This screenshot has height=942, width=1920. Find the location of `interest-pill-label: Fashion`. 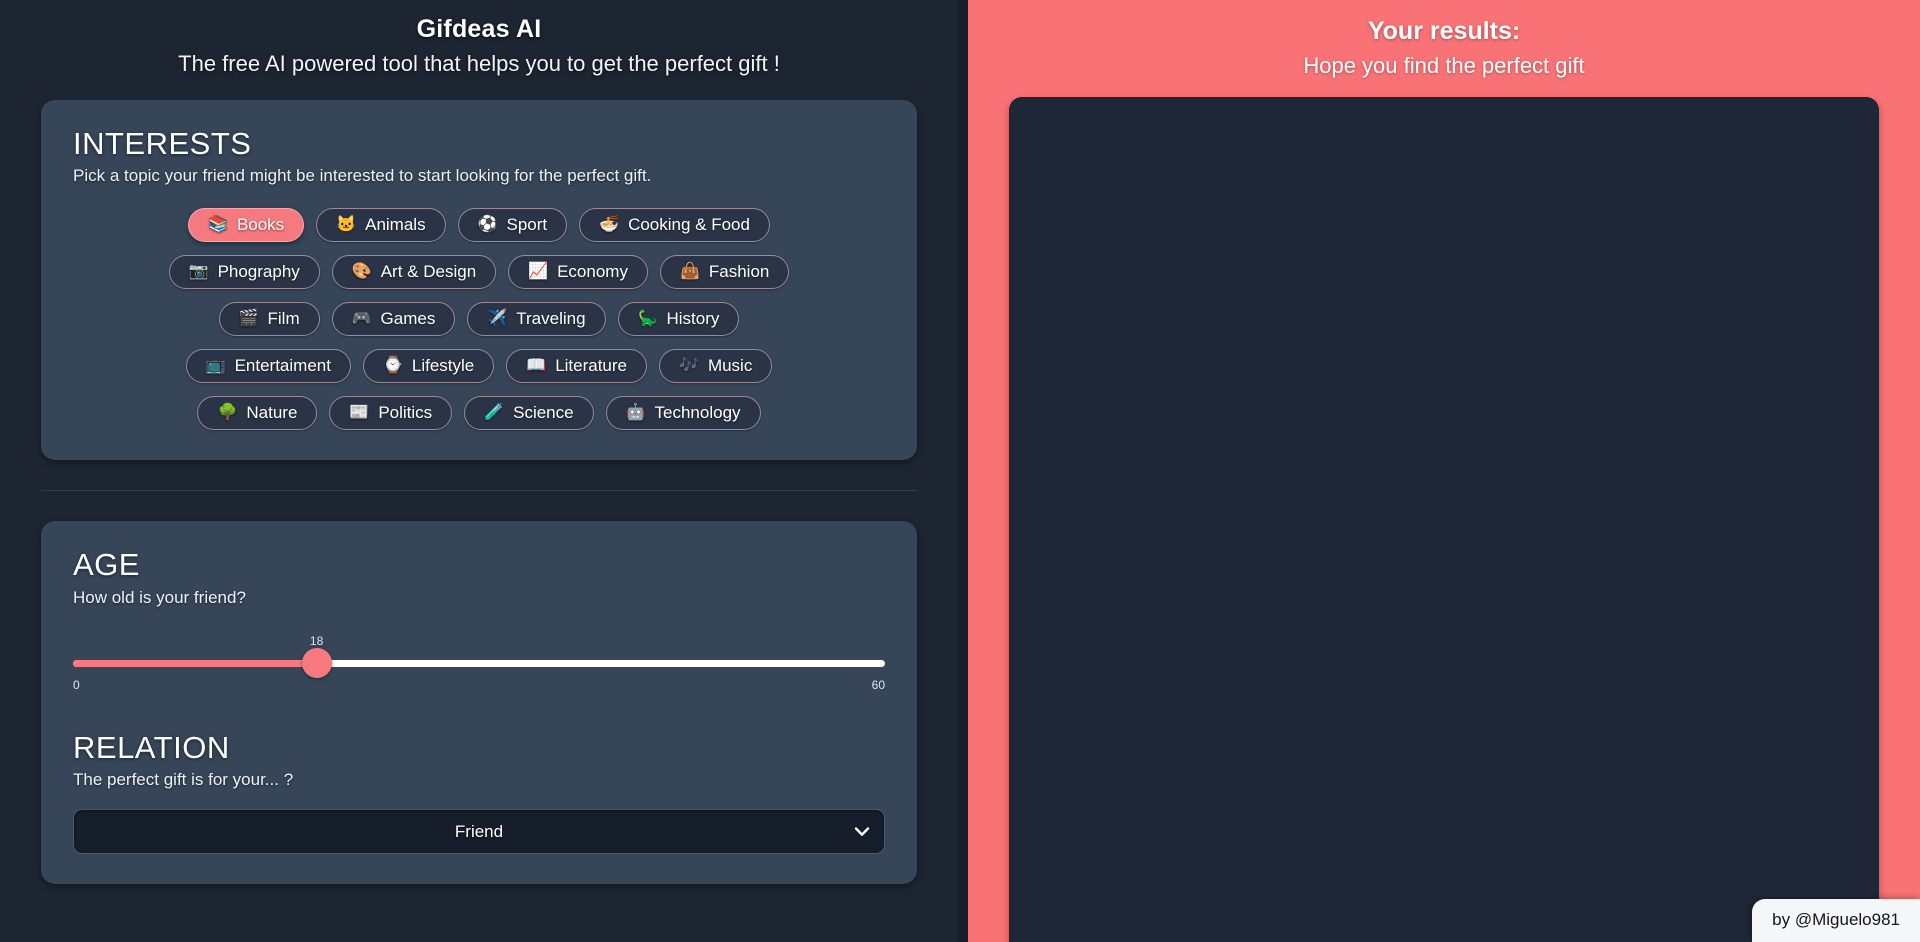

interest-pill-label: Fashion is located at coordinates (739, 272).